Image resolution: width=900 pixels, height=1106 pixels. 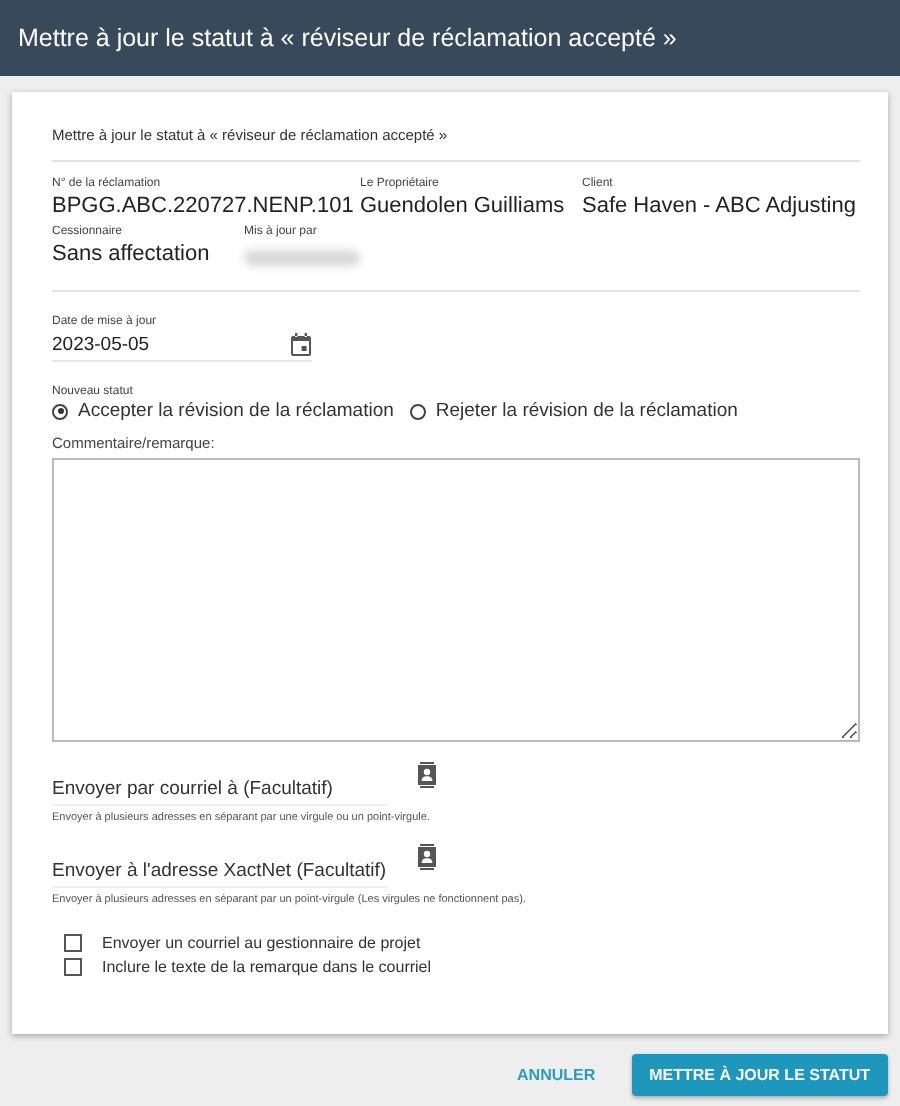 I want to click on field-value: Guendolen Guilliams, so click(x=463, y=206).